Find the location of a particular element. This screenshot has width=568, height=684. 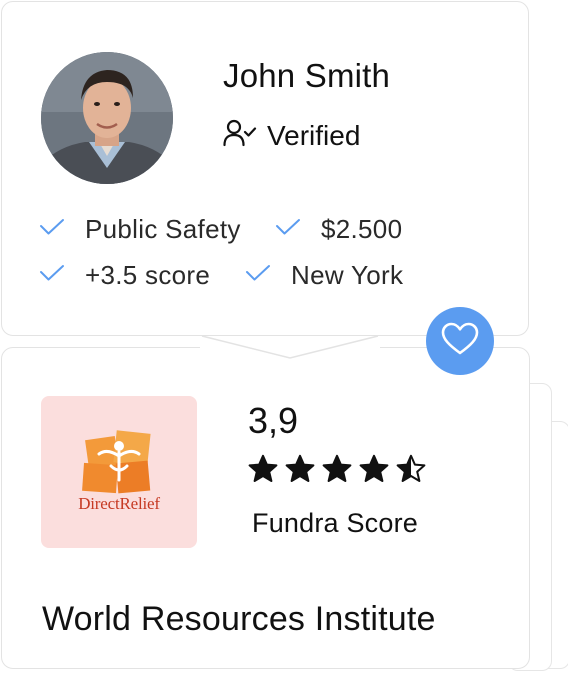

star-half-icon is located at coordinates (411, 468).